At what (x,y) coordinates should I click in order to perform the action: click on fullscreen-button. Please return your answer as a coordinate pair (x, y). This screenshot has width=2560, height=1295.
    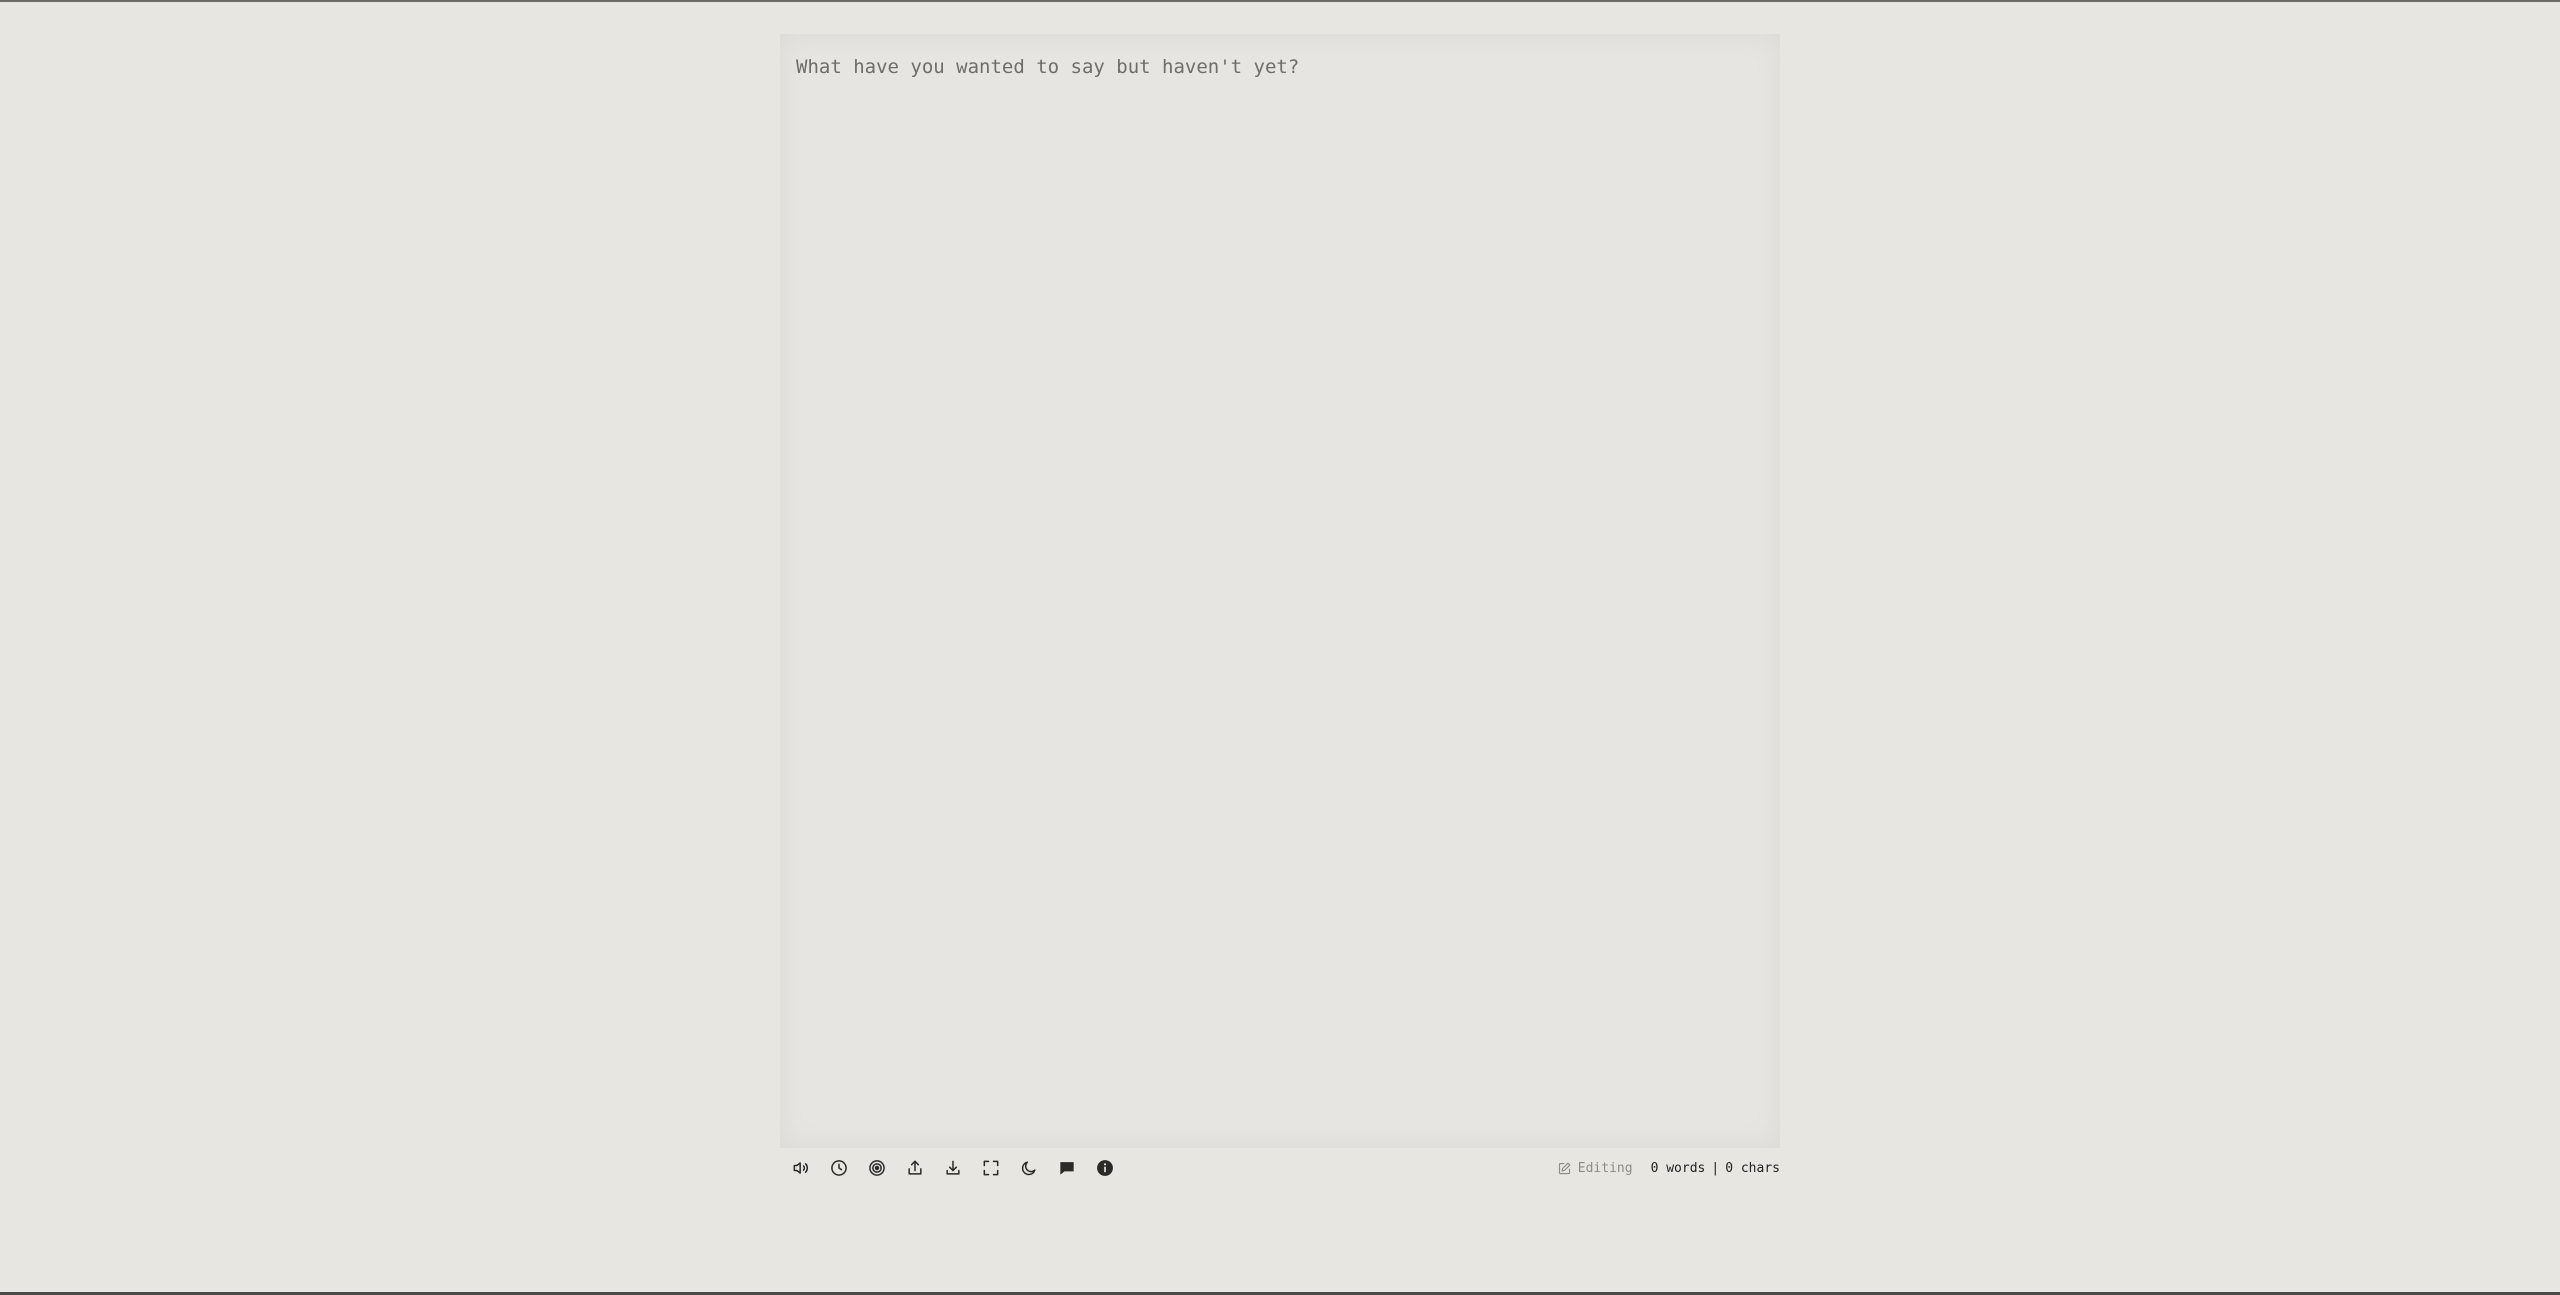
    Looking at the image, I should click on (991, 1168).